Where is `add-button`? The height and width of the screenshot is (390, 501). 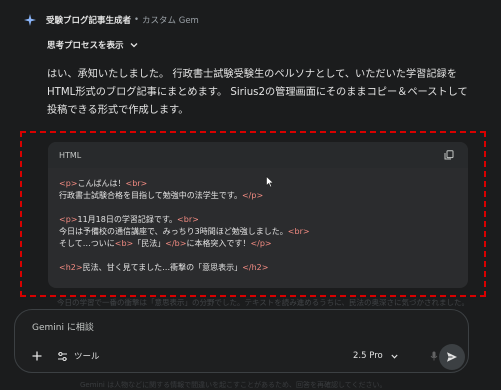
add-button is located at coordinates (37, 356).